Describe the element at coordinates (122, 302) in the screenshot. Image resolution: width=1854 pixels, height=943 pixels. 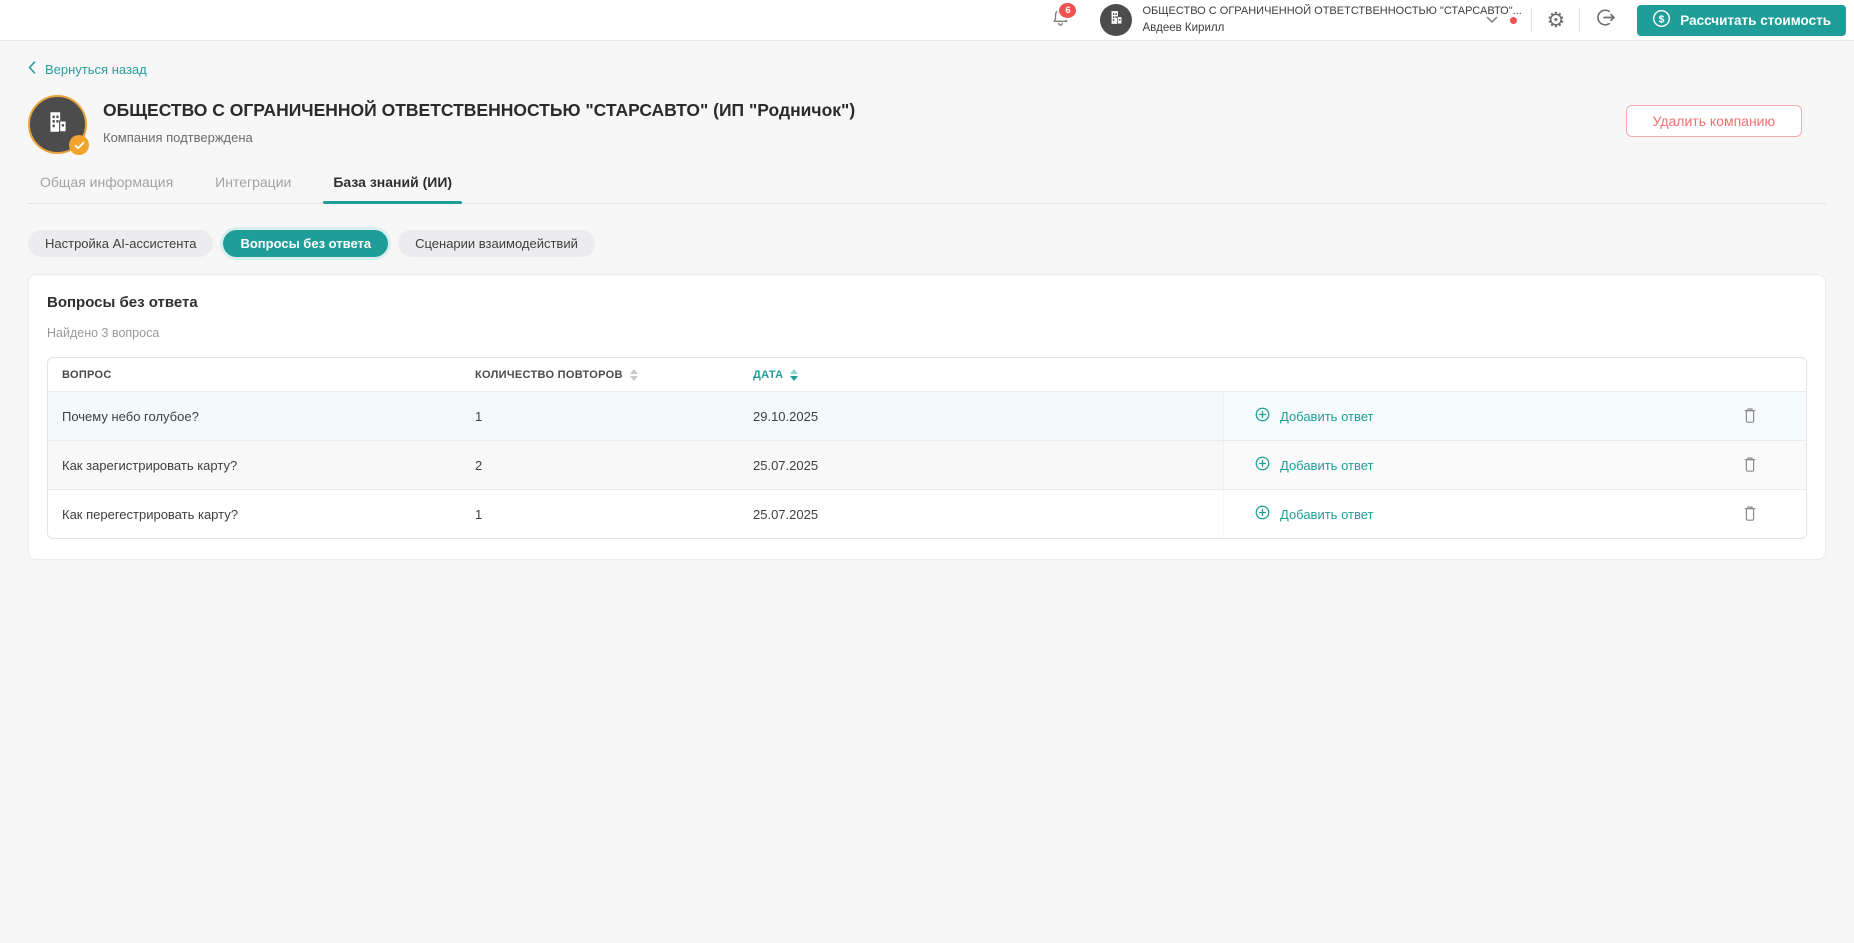
I see `panel-title: Вопросы без ответа` at that location.